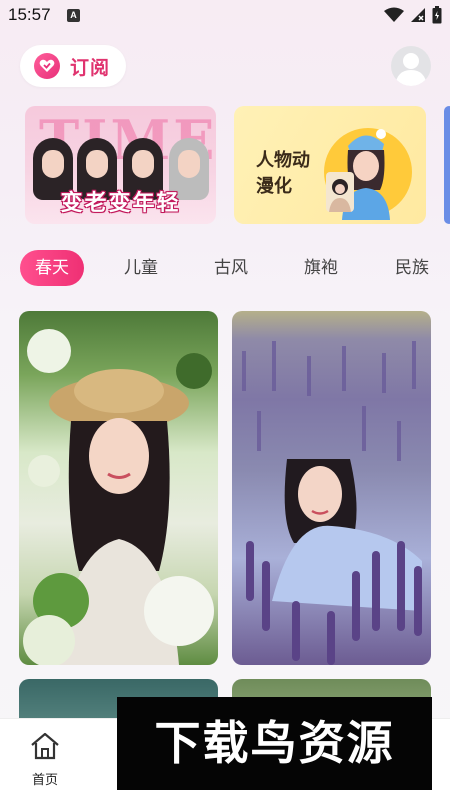 The height and width of the screenshot is (800, 450). What do you see at coordinates (225, 16) in the screenshot?
I see `status-bar: 15:57 A` at bounding box center [225, 16].